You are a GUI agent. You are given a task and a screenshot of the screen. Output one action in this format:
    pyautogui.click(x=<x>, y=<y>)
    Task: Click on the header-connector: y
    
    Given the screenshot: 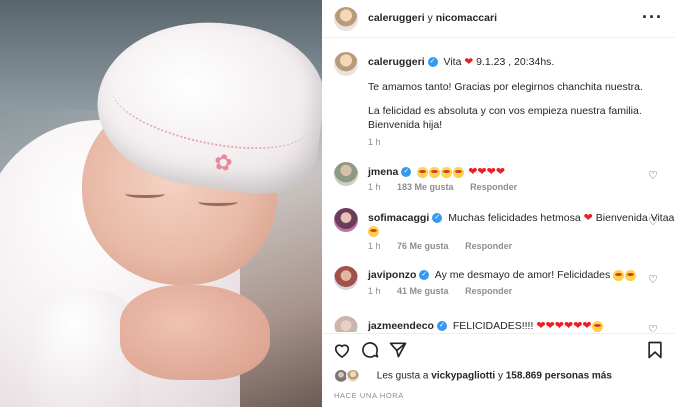 What is the action you would take?
    pyautogui.click(x=430, y=18)
    